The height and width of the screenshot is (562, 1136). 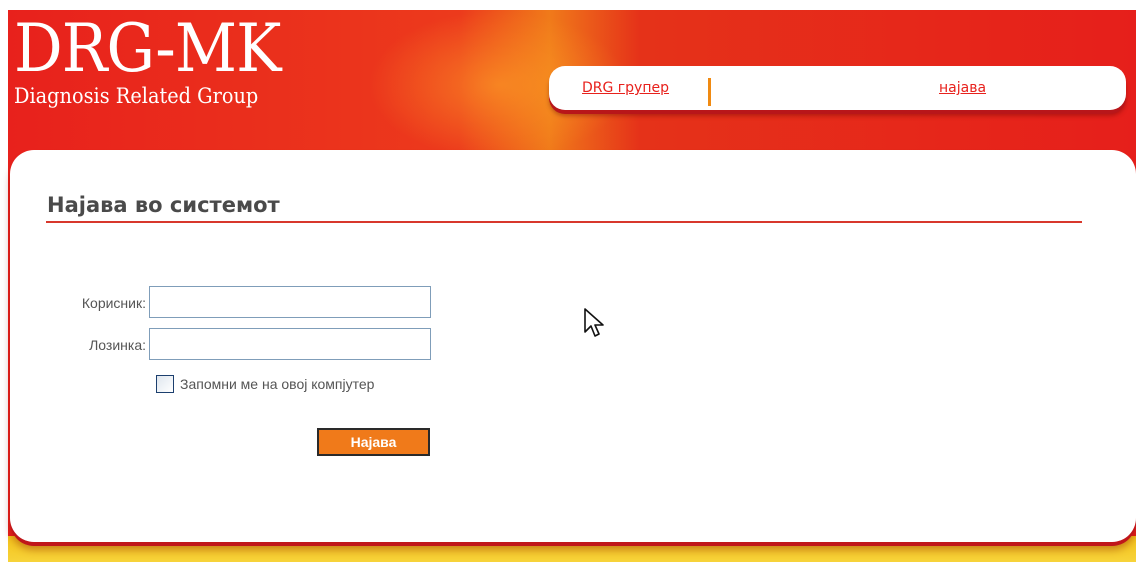 What do you see at coordinates (277, 384) in the screenshot?
I see `remember-me-label: Запомни ме на овој компјутер` at bounding box center [277, 384].